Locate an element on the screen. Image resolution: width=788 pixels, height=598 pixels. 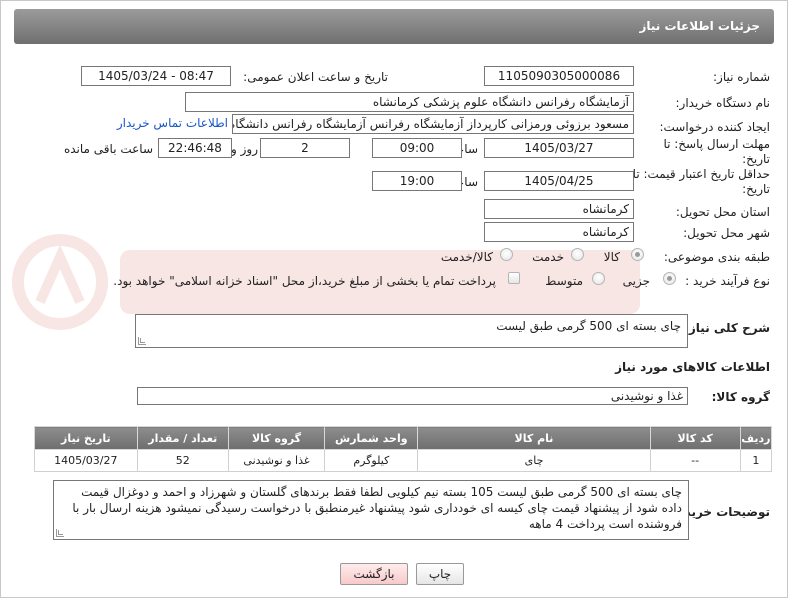
summary-label: شرح کلی نیاز: is located at coordinates (727, 328).